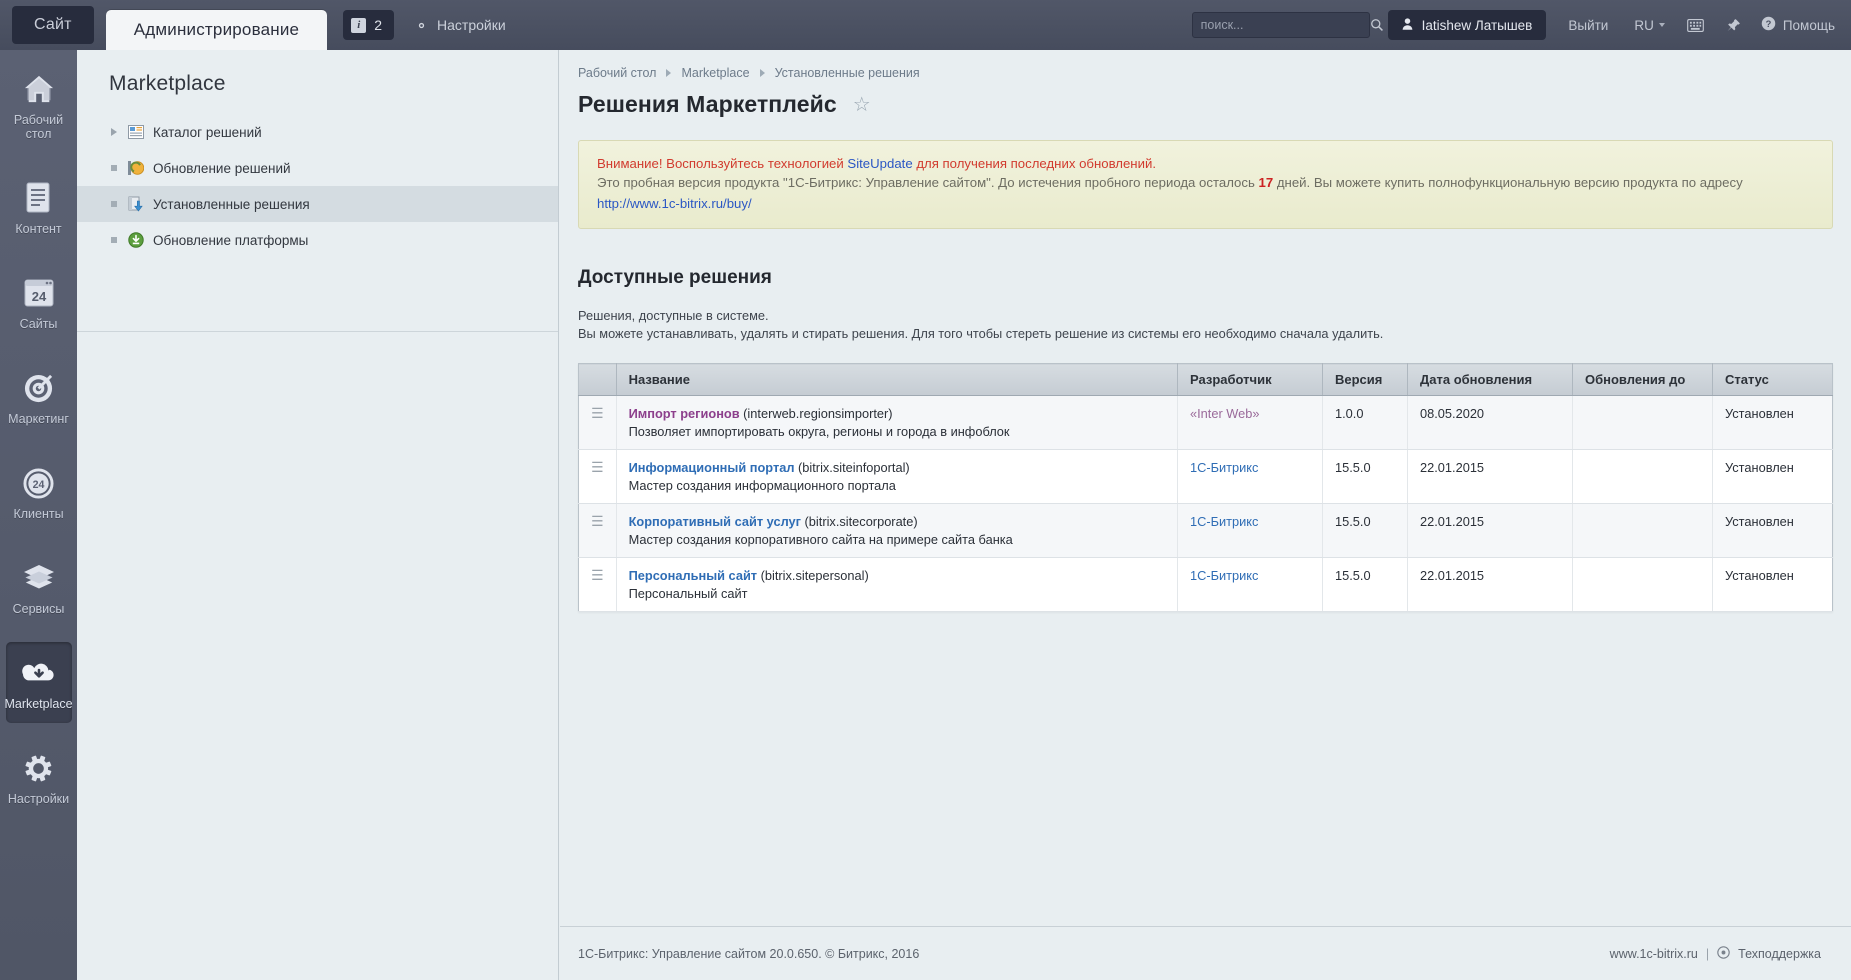 Image resolution: width=1851 pixels, height=980 pixels. Describe the element at coordinates (1365, 422) in the screenshot. I see `row-version-cell: 1.0.0` at that location.